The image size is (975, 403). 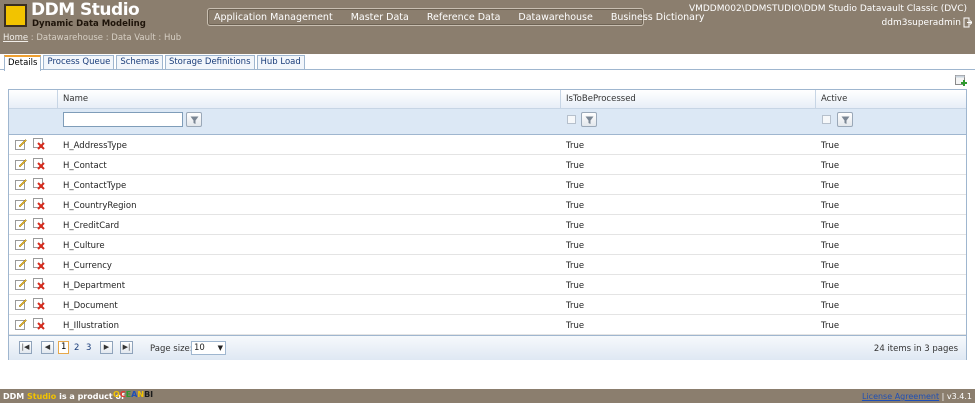 I want to click on tab-storage-definitions: Storage Definitions, so click(x=209, y=62).